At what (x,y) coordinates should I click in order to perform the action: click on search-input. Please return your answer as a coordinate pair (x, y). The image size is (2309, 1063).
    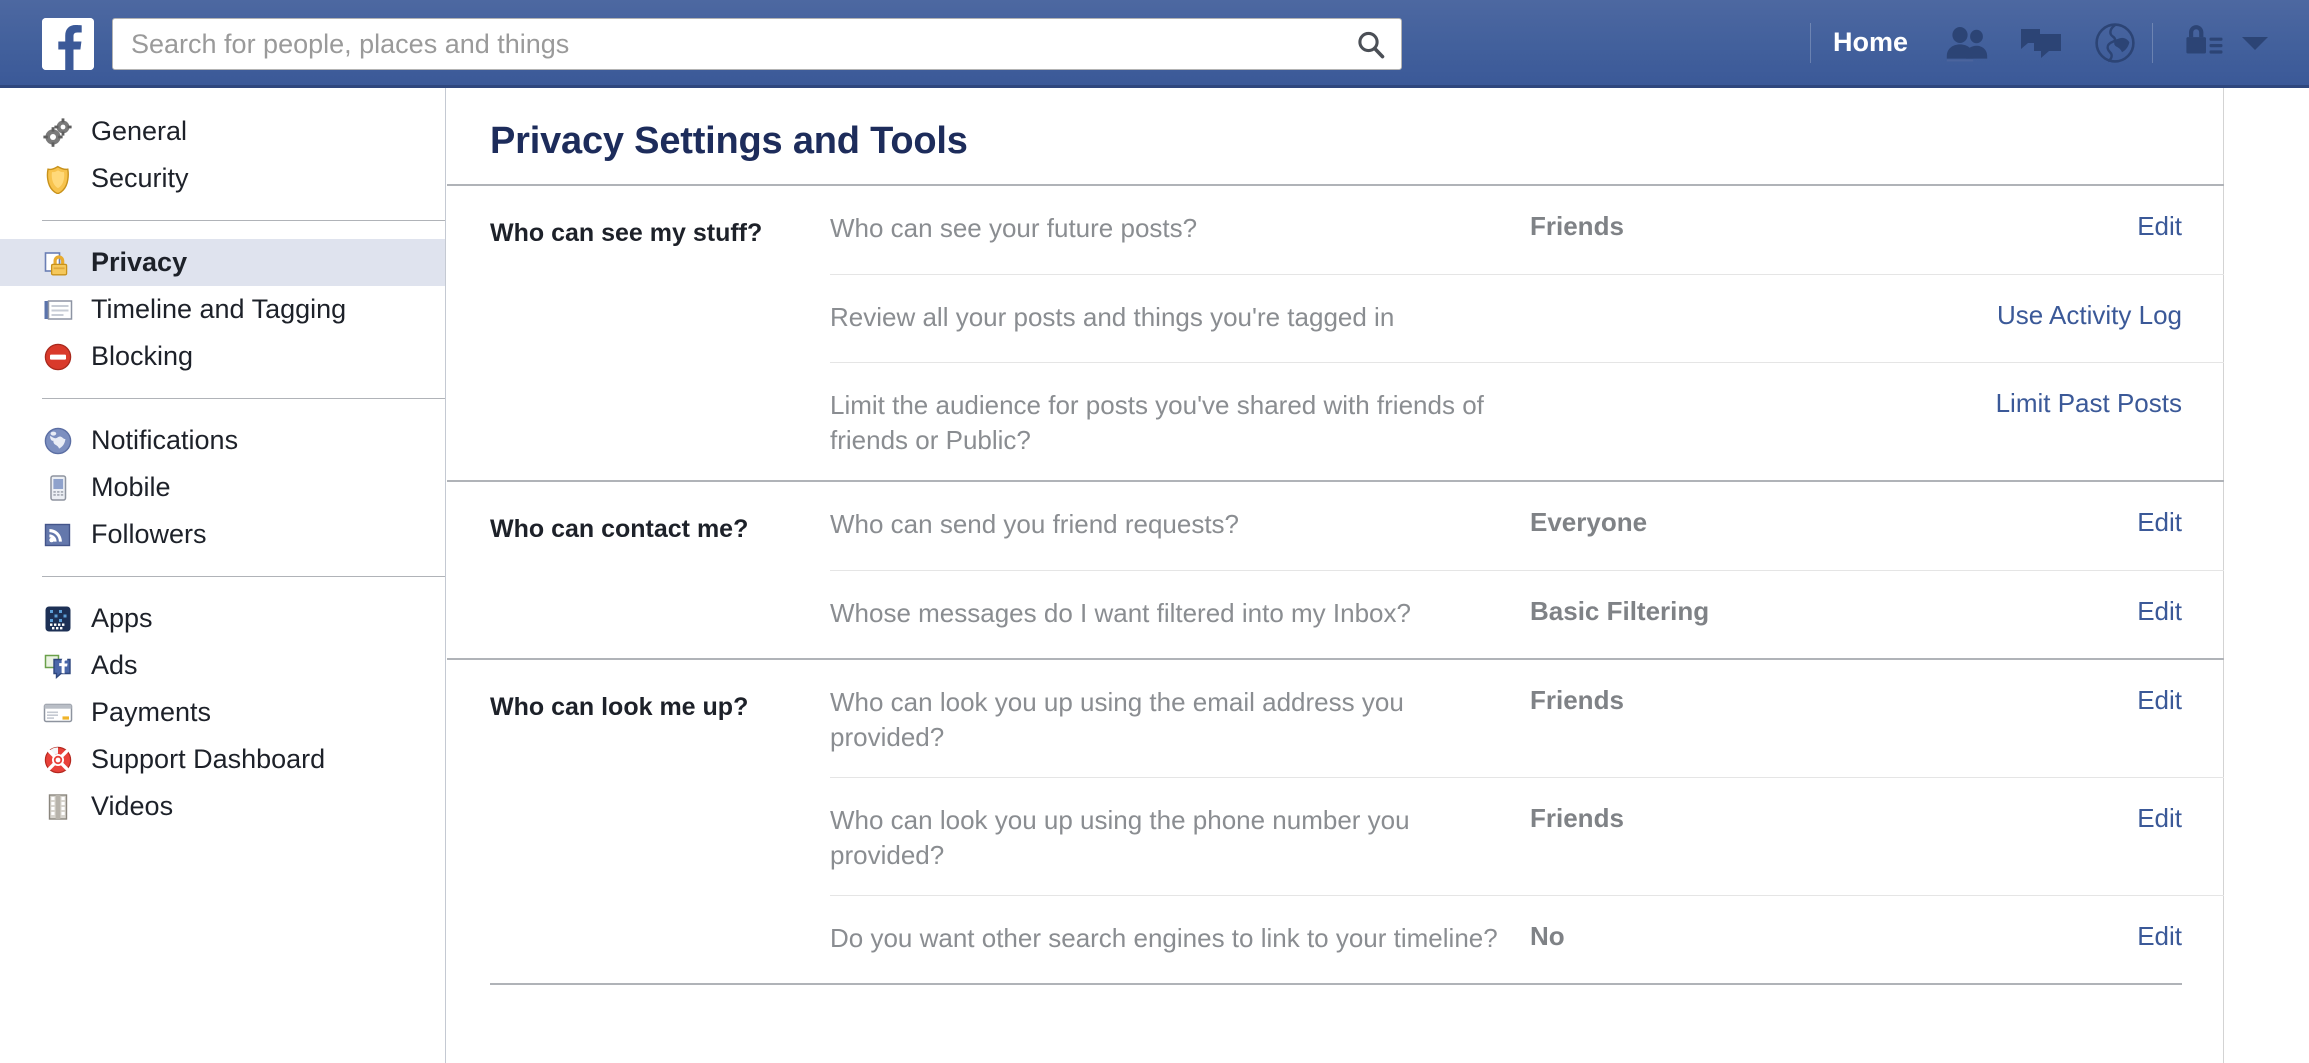
    Looking at the image, I should click on (731, 44).